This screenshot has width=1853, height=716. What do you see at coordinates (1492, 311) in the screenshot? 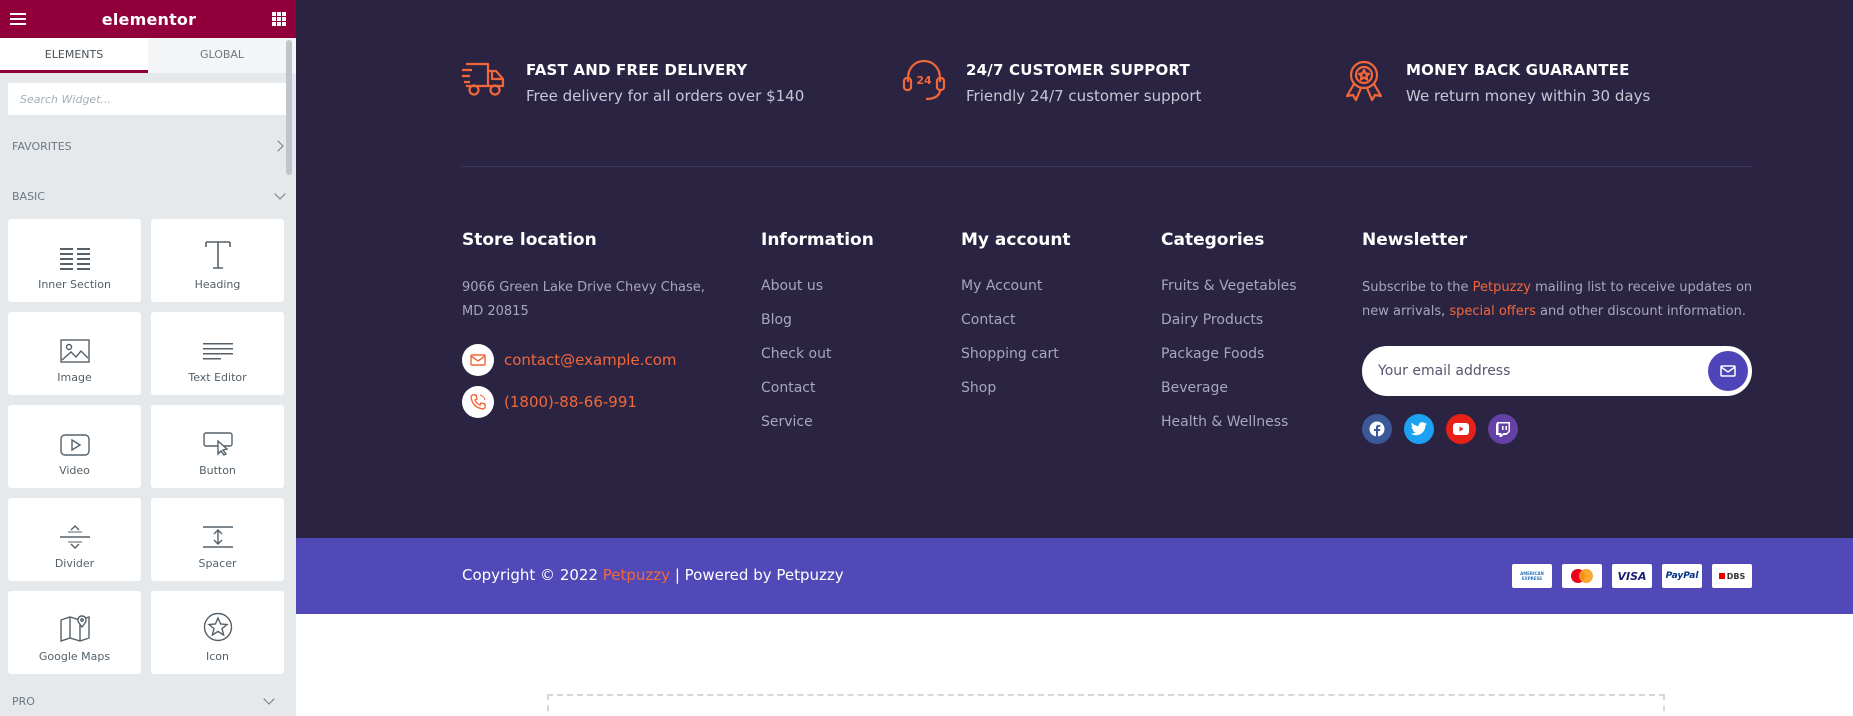
I see `newsletter-offers: special offers` at bounding box center [1492, 311].